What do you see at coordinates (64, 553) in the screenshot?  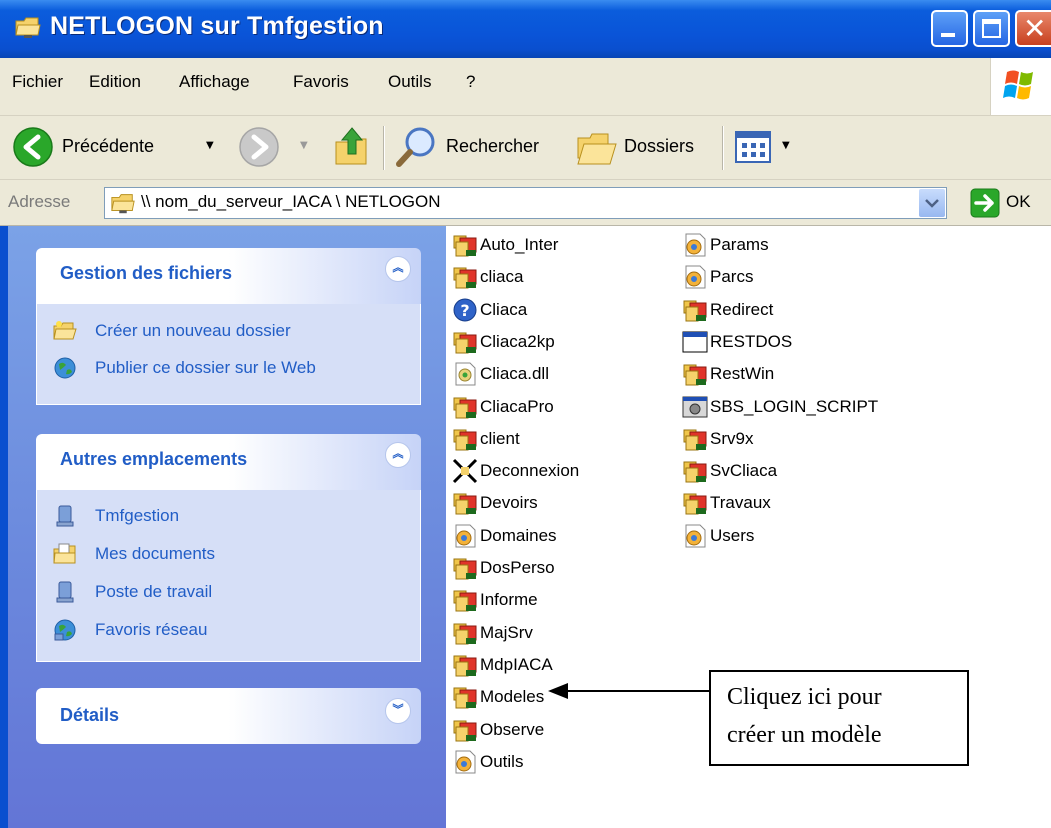 I see `documents-folder-icon` at bounding box center [64, 553].